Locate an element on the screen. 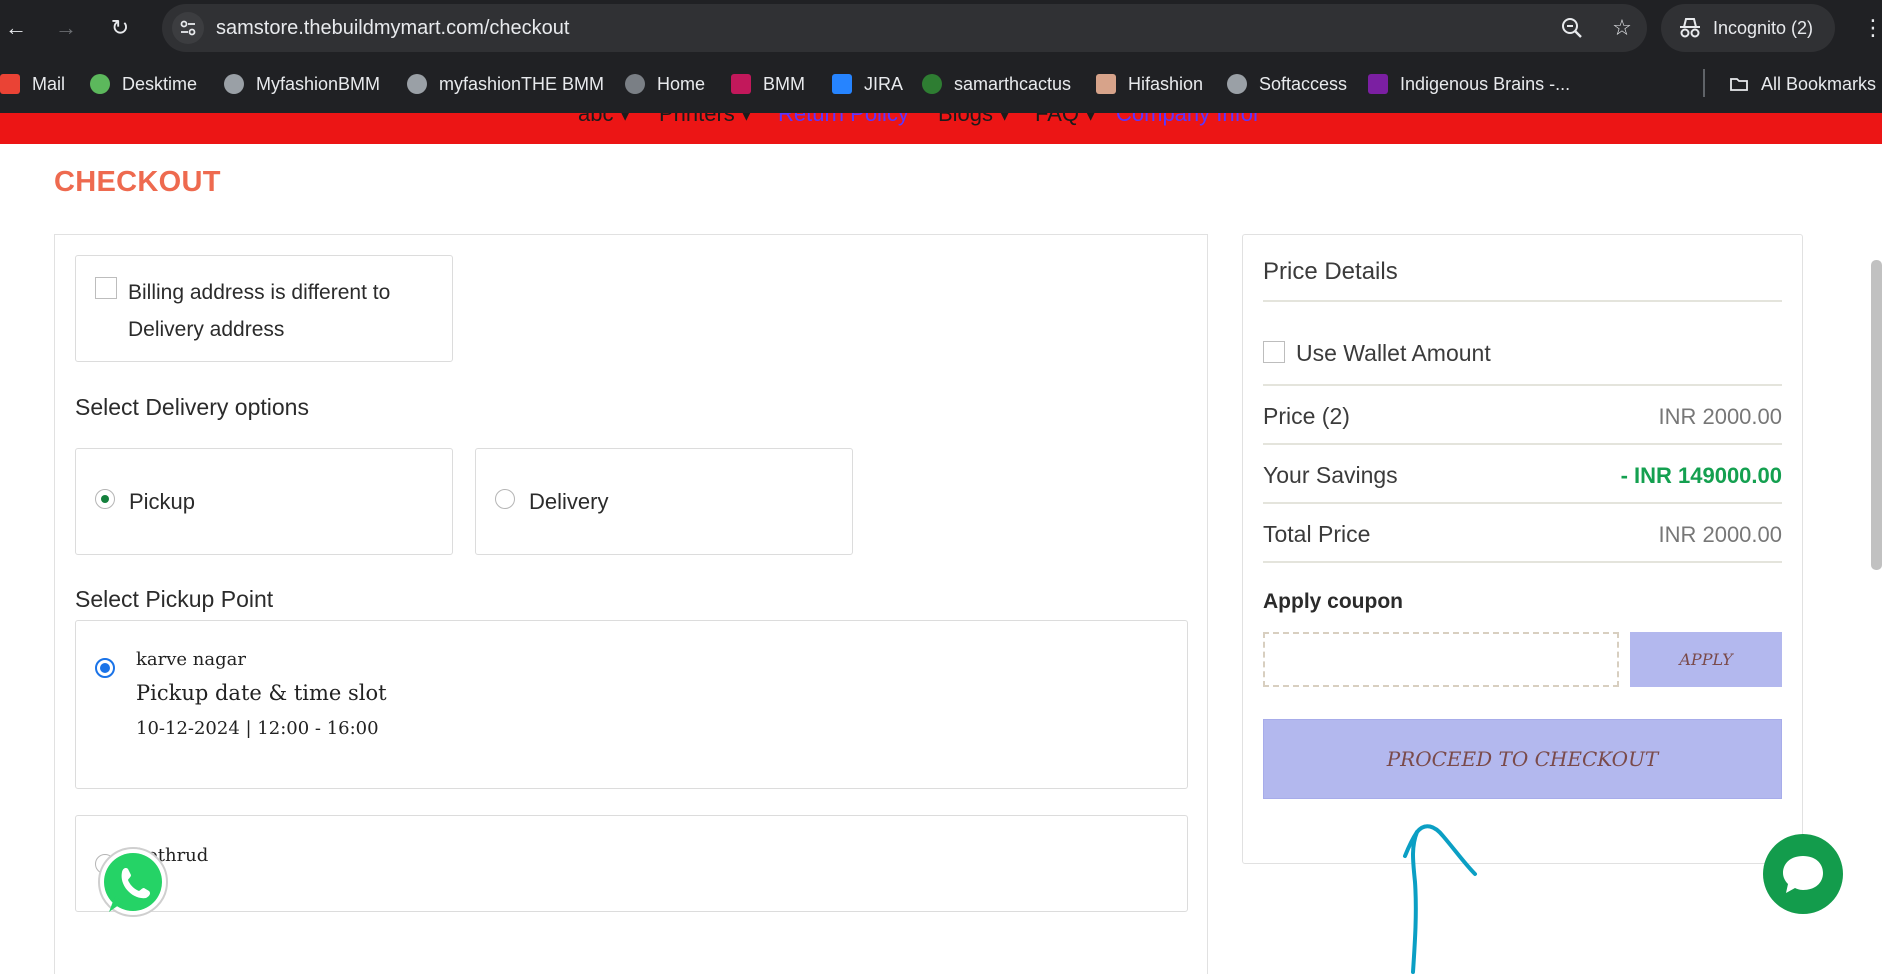 This screenshot has height=974, width=1882. forward-arrow-icon: → is located at coordinates (66, 28).